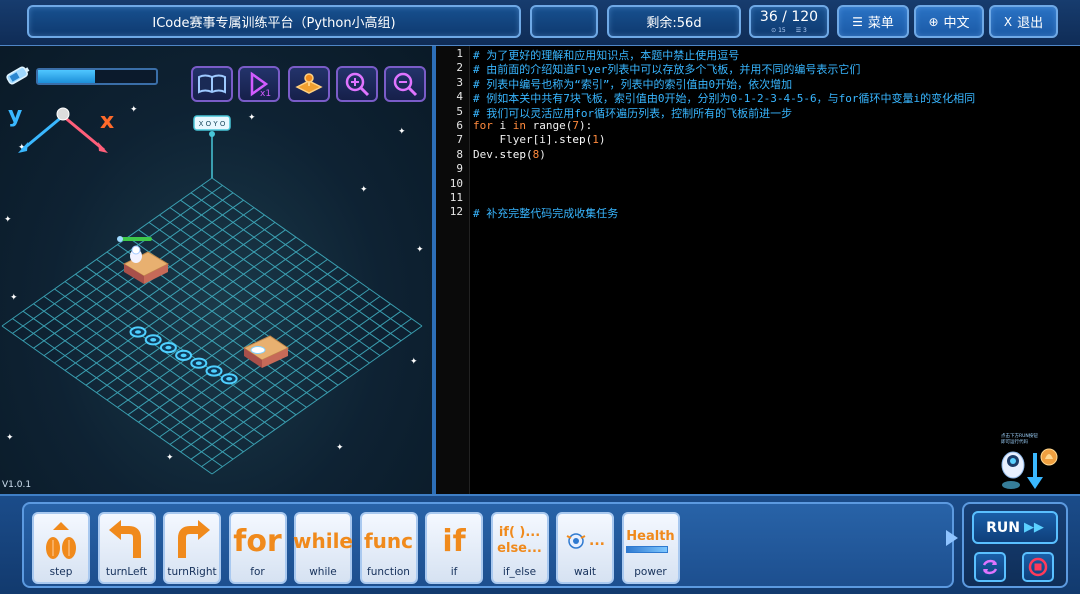  I want to click on line-number: 3, so click(459, 82).